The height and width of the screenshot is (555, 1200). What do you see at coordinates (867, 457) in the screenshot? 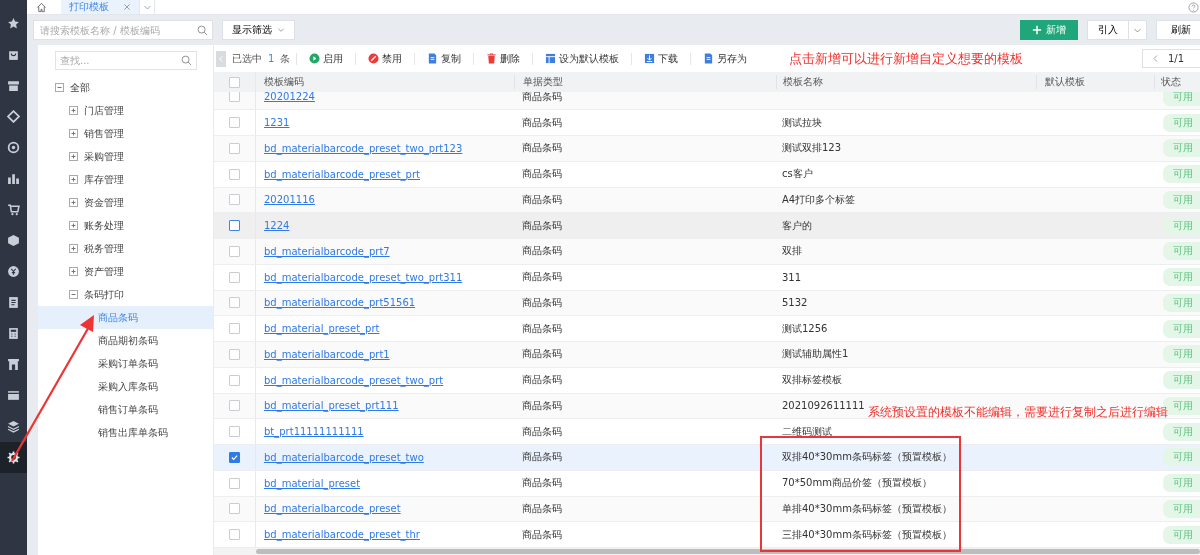
I see `table-cell: 双排40*30mm条码标签（预置模板）` at bounding box center [867, 457].